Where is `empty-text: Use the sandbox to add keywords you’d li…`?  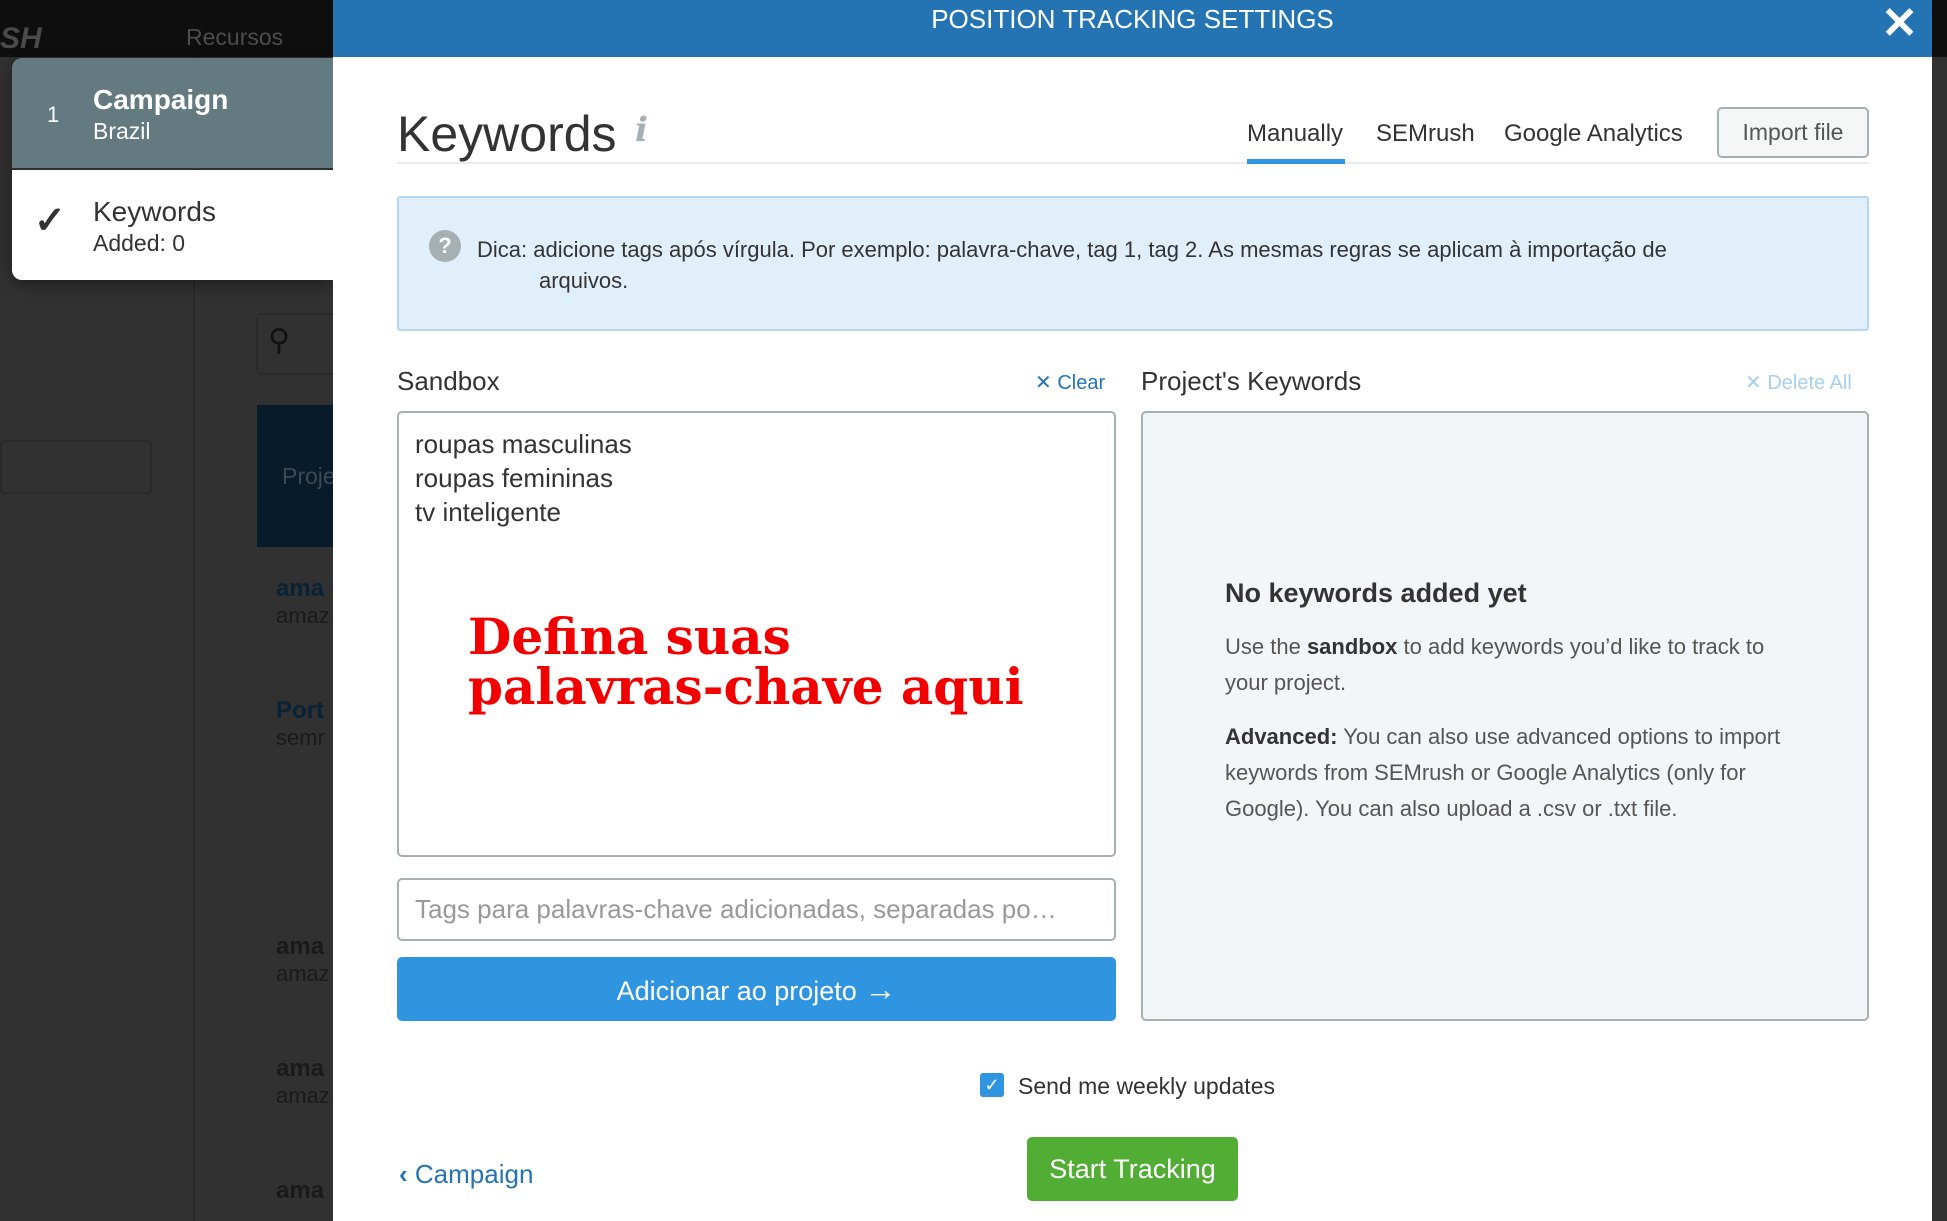 empty-text: Use the sandbox to add keywords you’d li… is located at coordinates (1495, 664).